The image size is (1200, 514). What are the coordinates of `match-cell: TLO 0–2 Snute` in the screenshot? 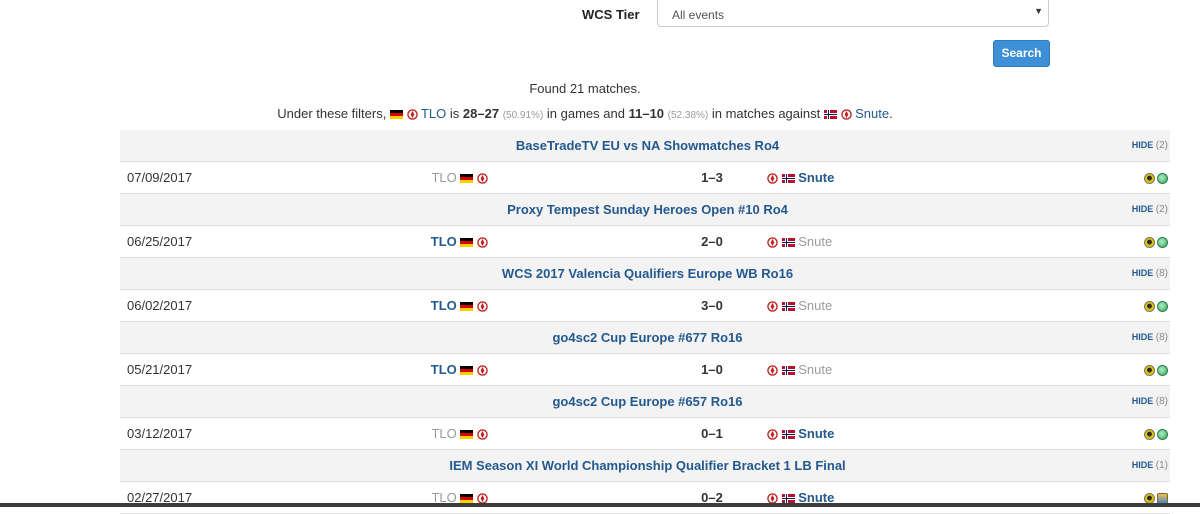 It's located at (647, 497).